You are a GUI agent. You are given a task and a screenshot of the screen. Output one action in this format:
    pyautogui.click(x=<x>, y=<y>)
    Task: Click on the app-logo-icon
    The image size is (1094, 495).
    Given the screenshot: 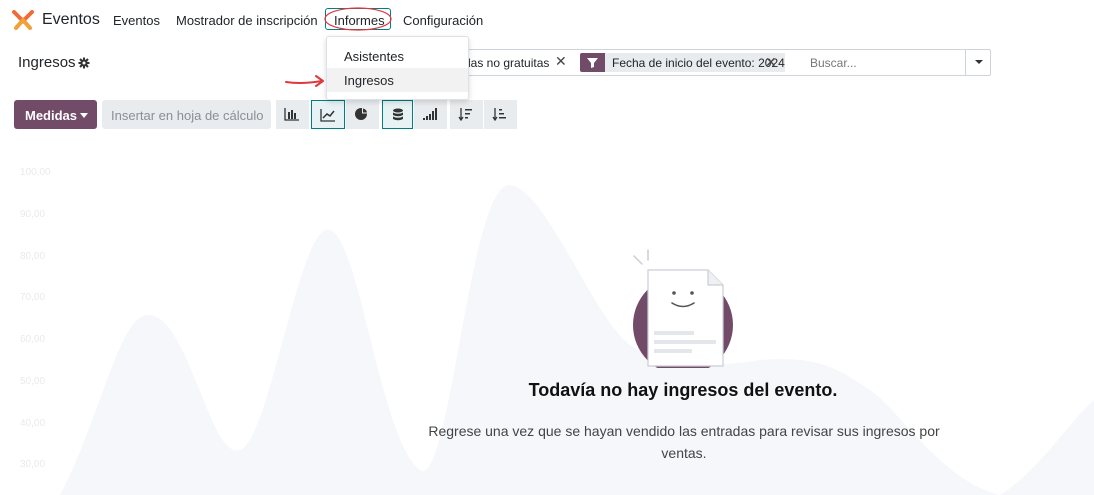 What is the action you would take?
    pyautogui.click(x=23, y=20)
    